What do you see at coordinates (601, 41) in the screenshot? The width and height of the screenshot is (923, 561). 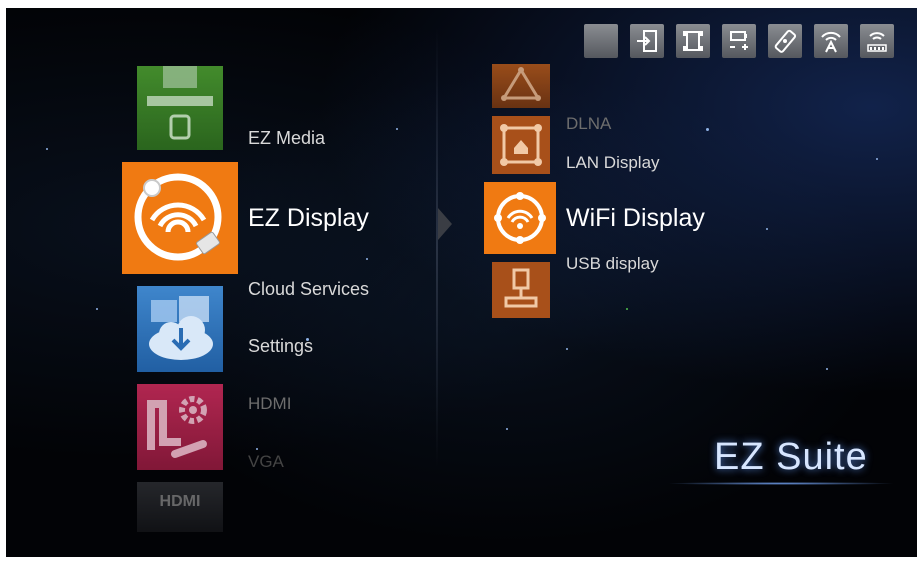 I see `blank-icon` at bounding box center [601, 41].